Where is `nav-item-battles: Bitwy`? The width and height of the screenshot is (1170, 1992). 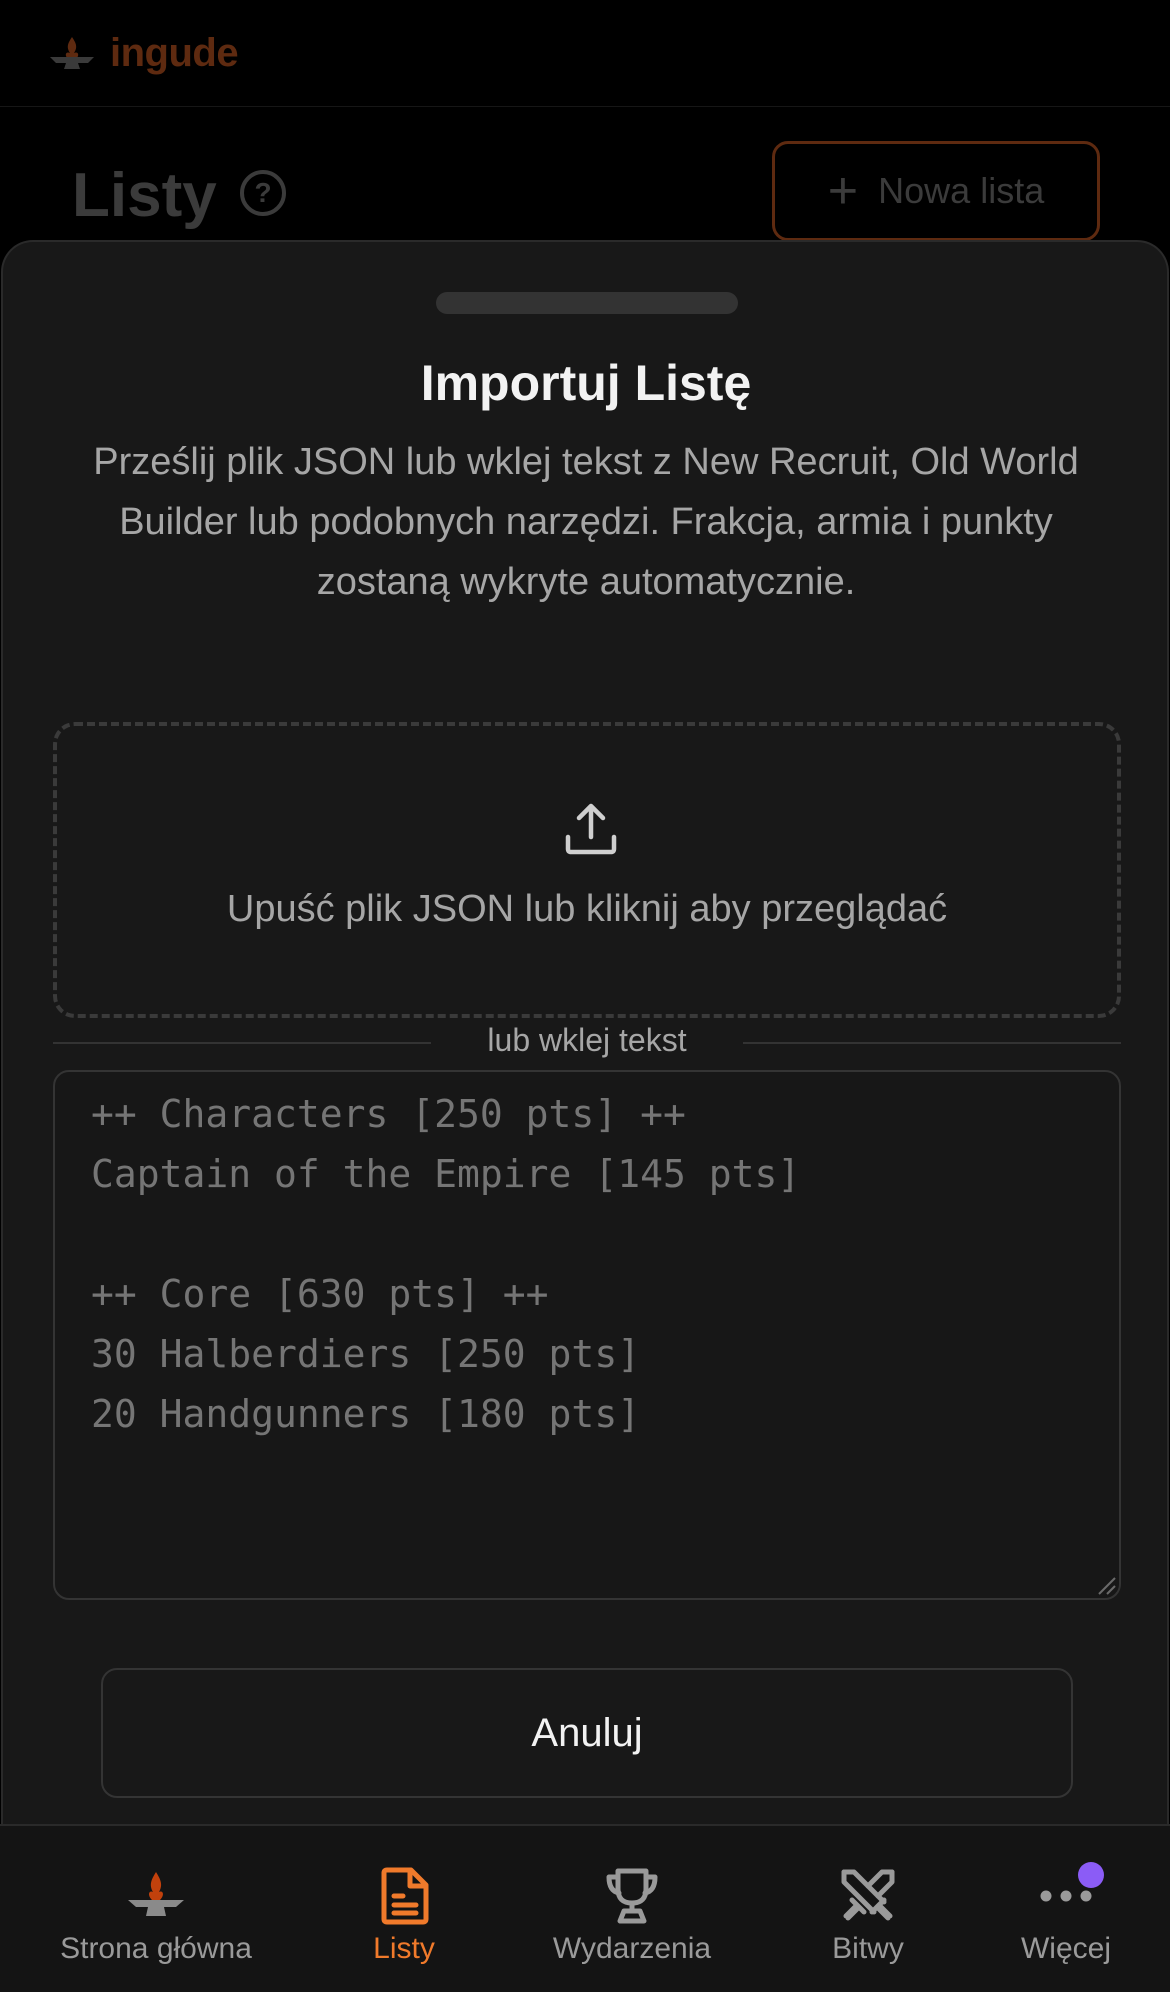
nav-item-battles: Bitwy is located at coordinates (868, 1909).